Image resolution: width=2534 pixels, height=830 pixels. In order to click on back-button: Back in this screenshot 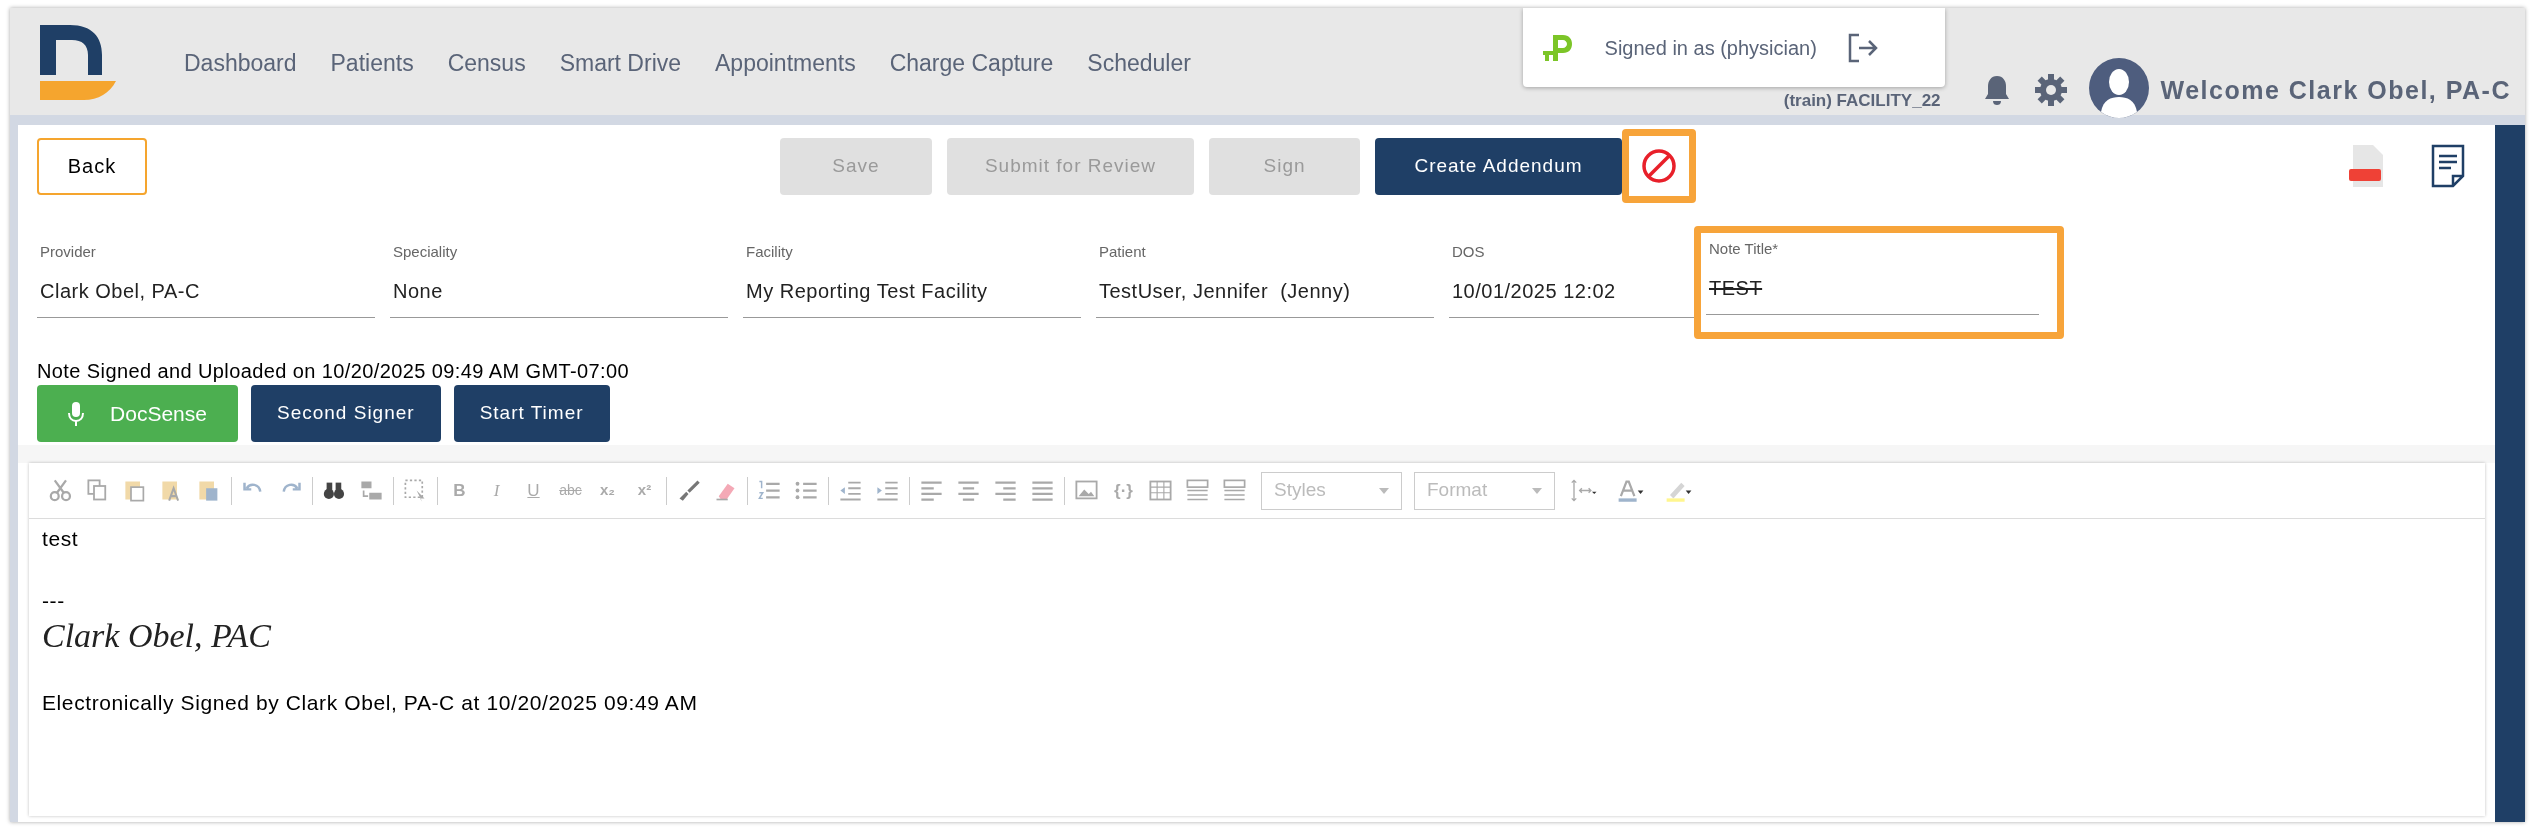, I will do `click(92, 166)`.